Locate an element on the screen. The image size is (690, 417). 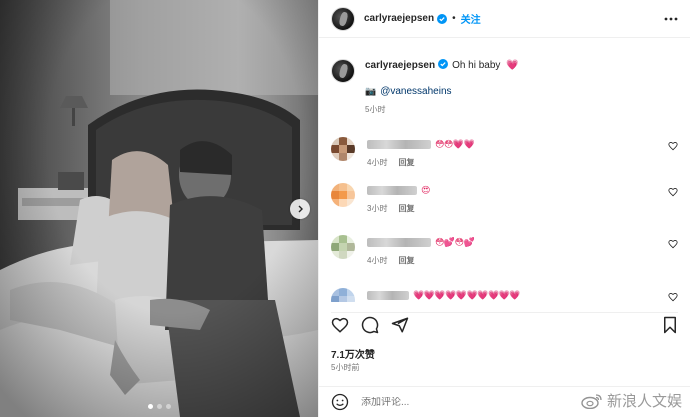
caption-line: carlyraejepsen Oh hi baby 💗 is located at coordinates (442, 66).